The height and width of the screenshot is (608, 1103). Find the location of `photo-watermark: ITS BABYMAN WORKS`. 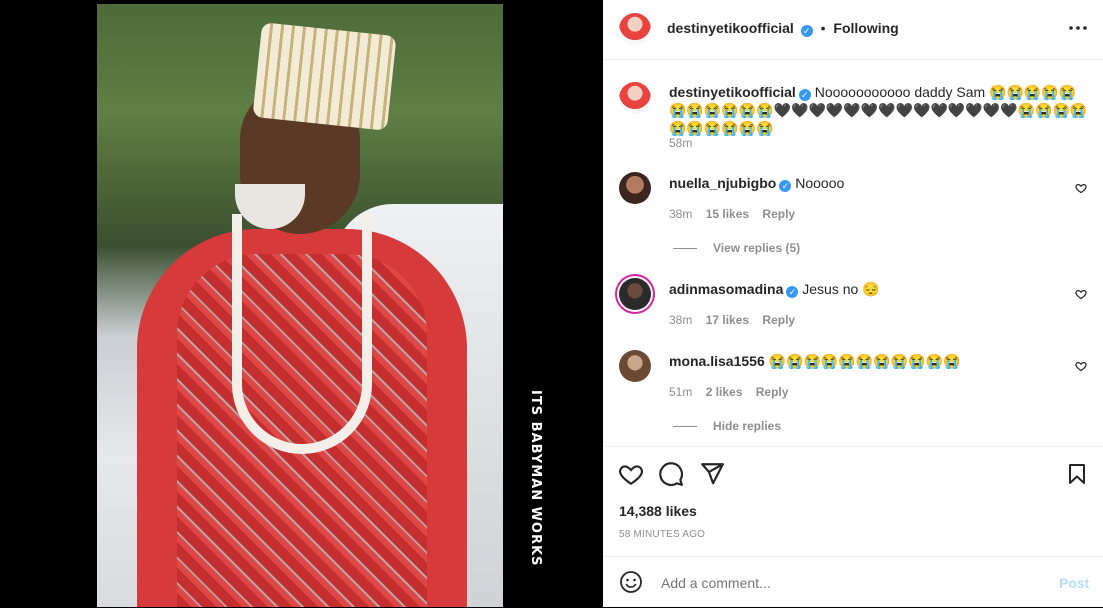

photo-watermark: ITS BABYMAN WORKS is located at coordinates (524, 480).